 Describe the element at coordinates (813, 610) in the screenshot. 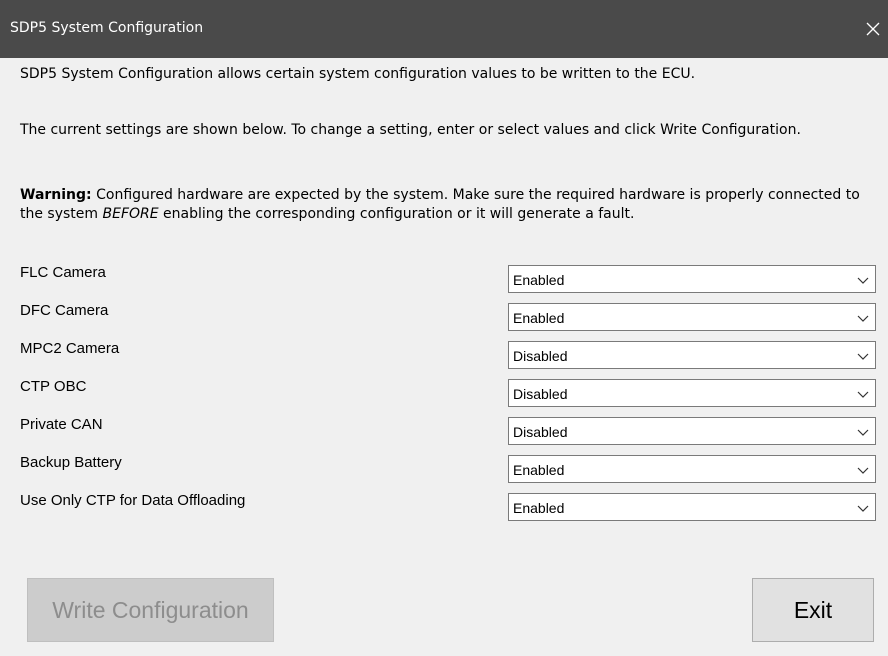

I see `exit-button: Exit` at that location.